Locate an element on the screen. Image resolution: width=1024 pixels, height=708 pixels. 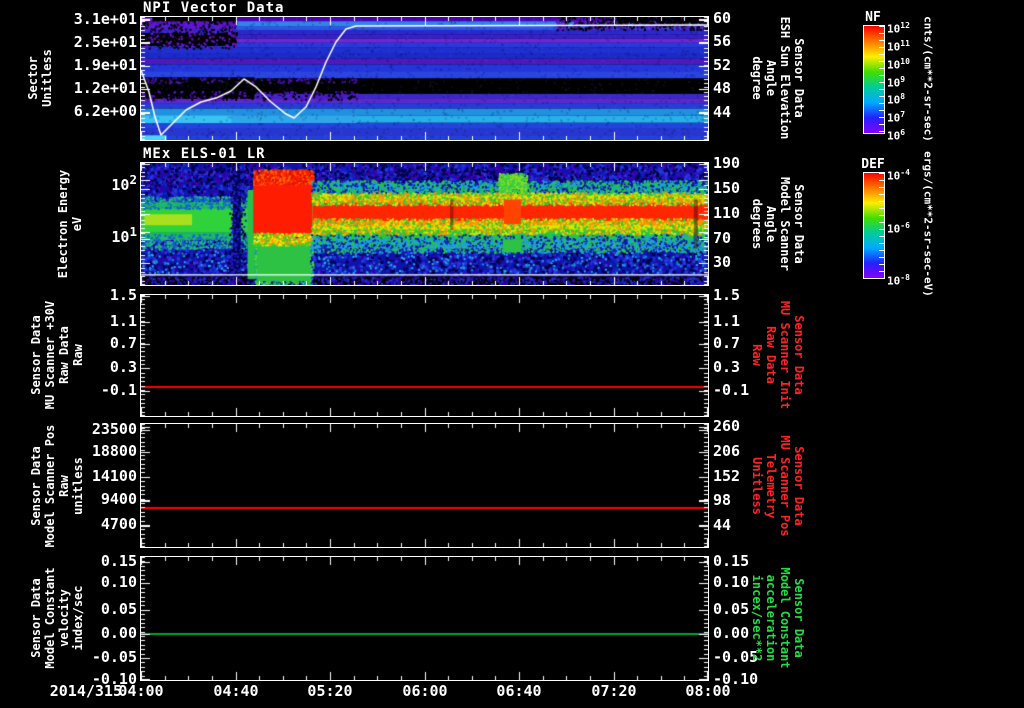
colorbar-tick-def: 10-8 is located at coordinates (898, 280).